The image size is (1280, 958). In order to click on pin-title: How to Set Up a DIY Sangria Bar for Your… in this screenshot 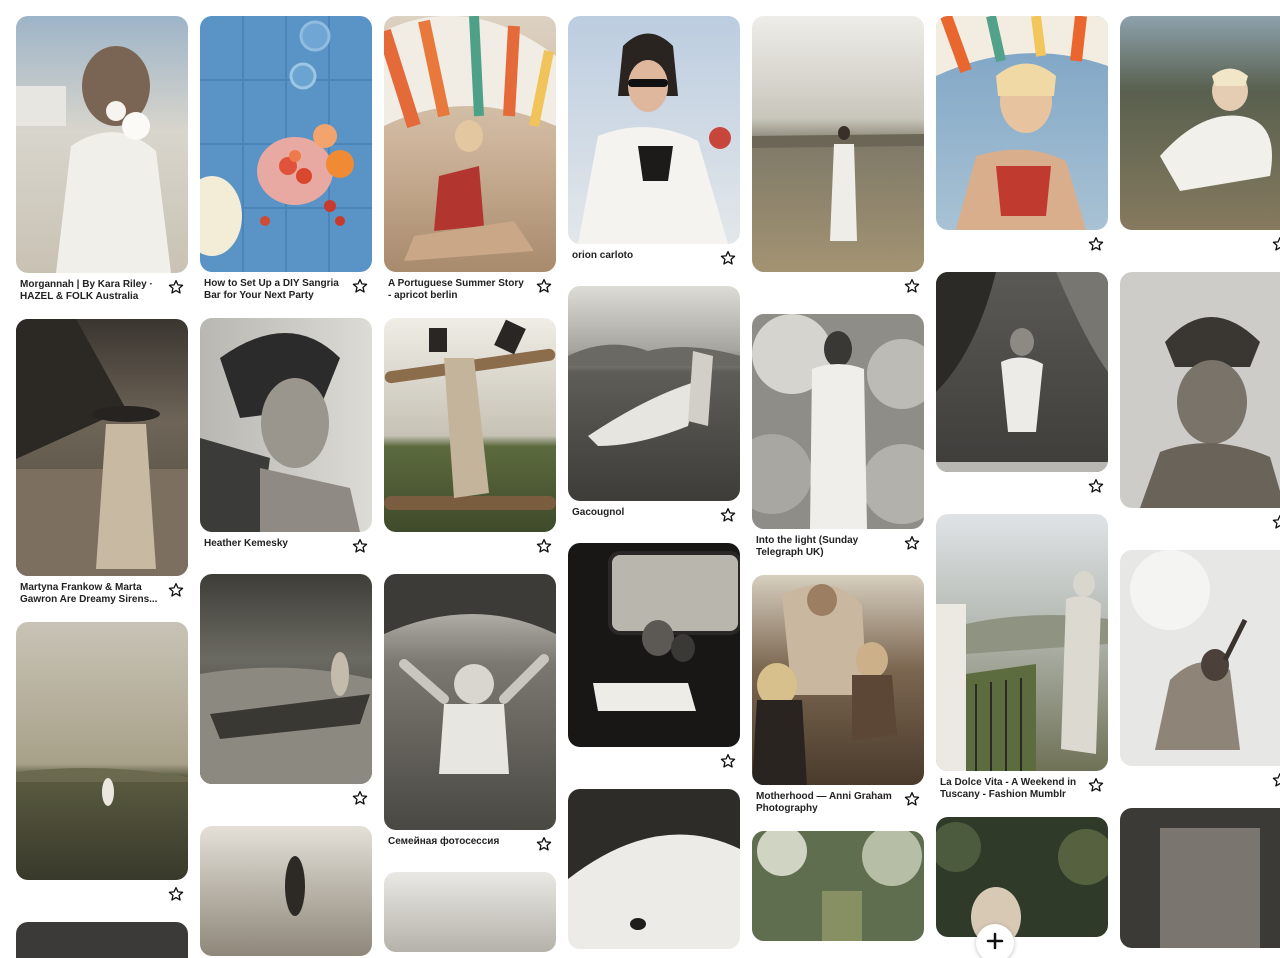, I will do `click(273, 290)`.